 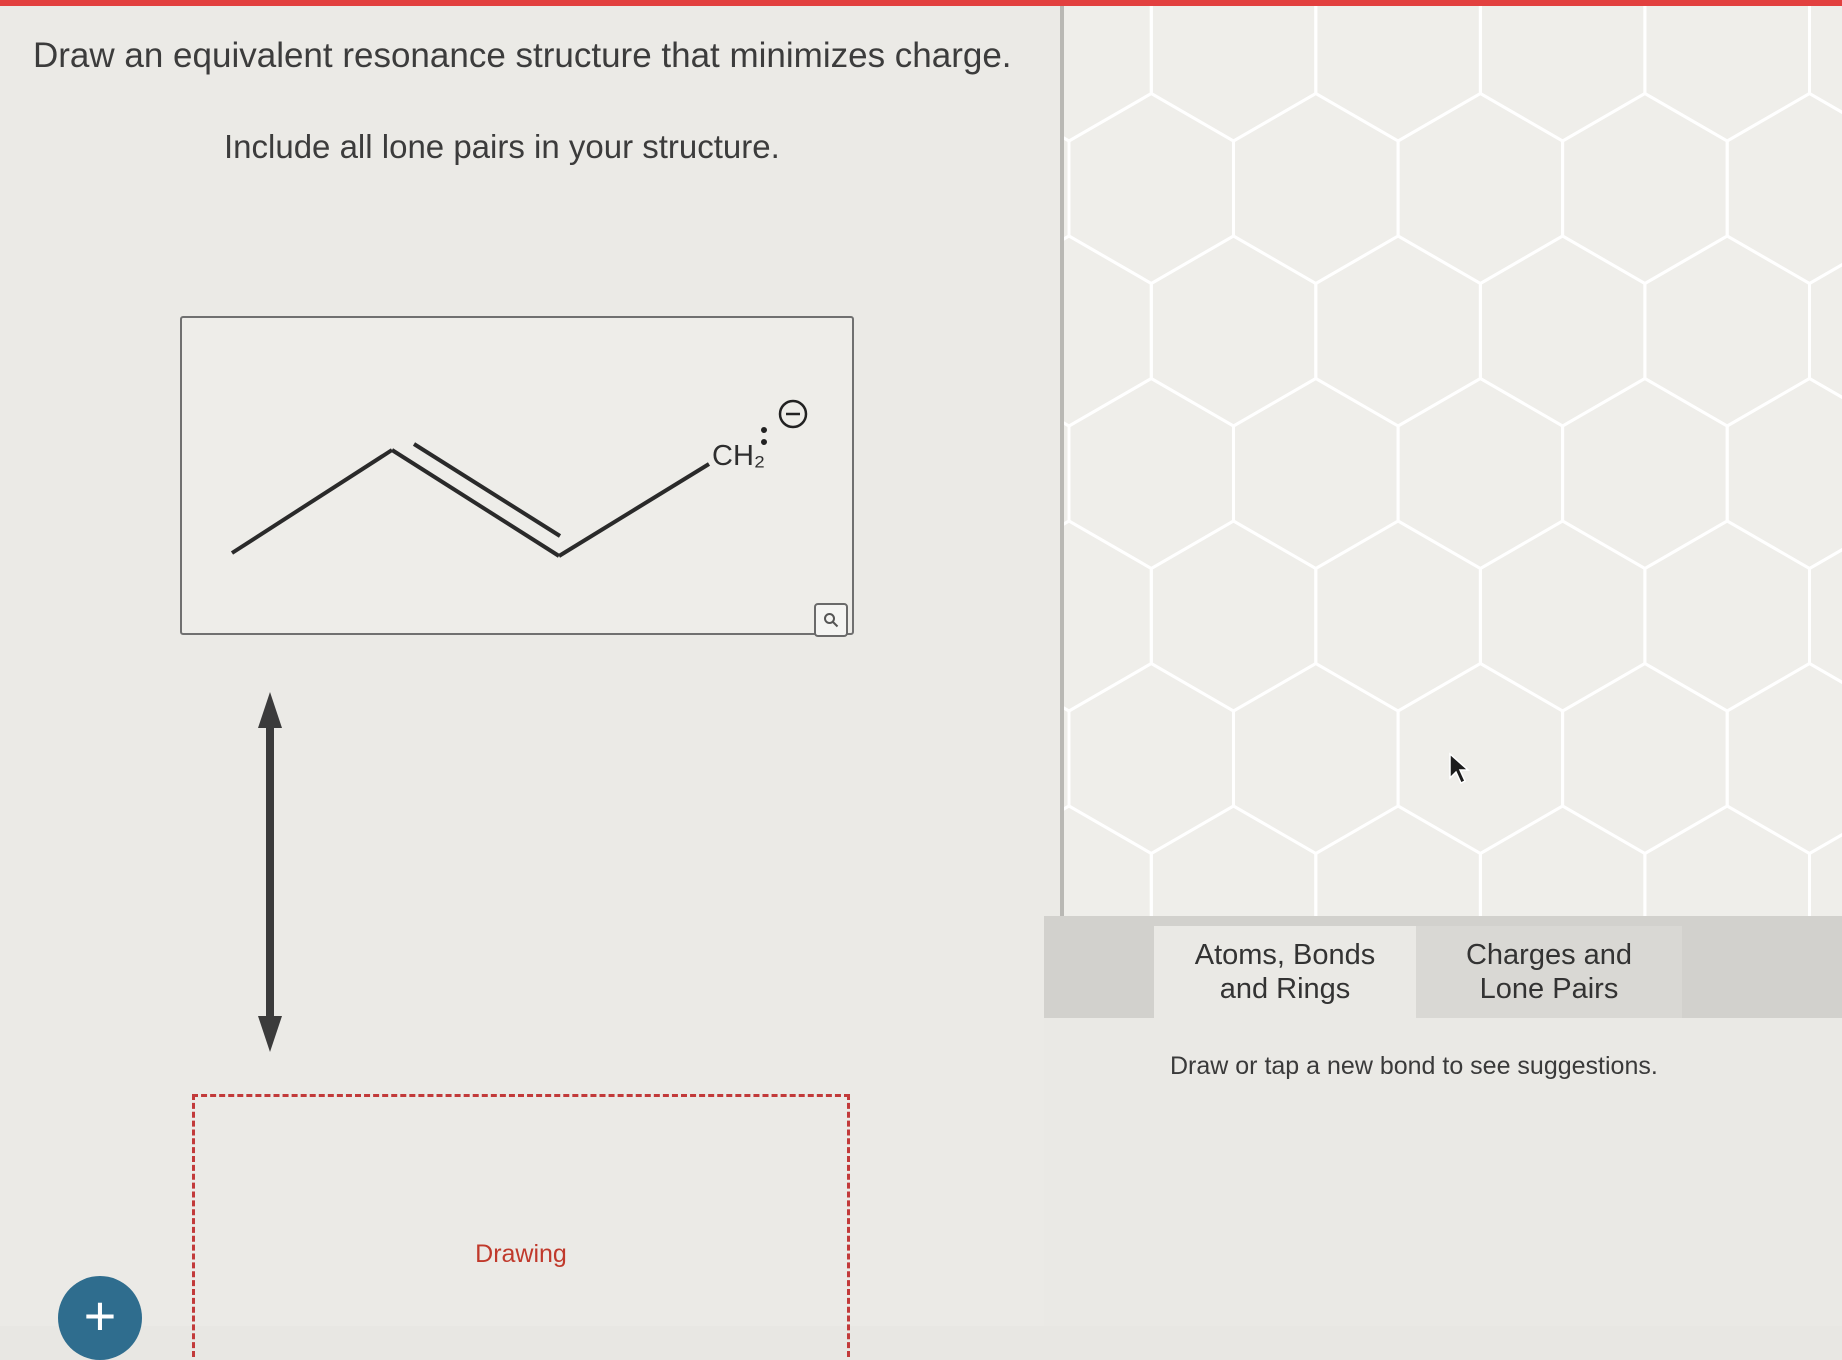 I want to click on mouse-cursor-icon, so click(x=1459, y=769).